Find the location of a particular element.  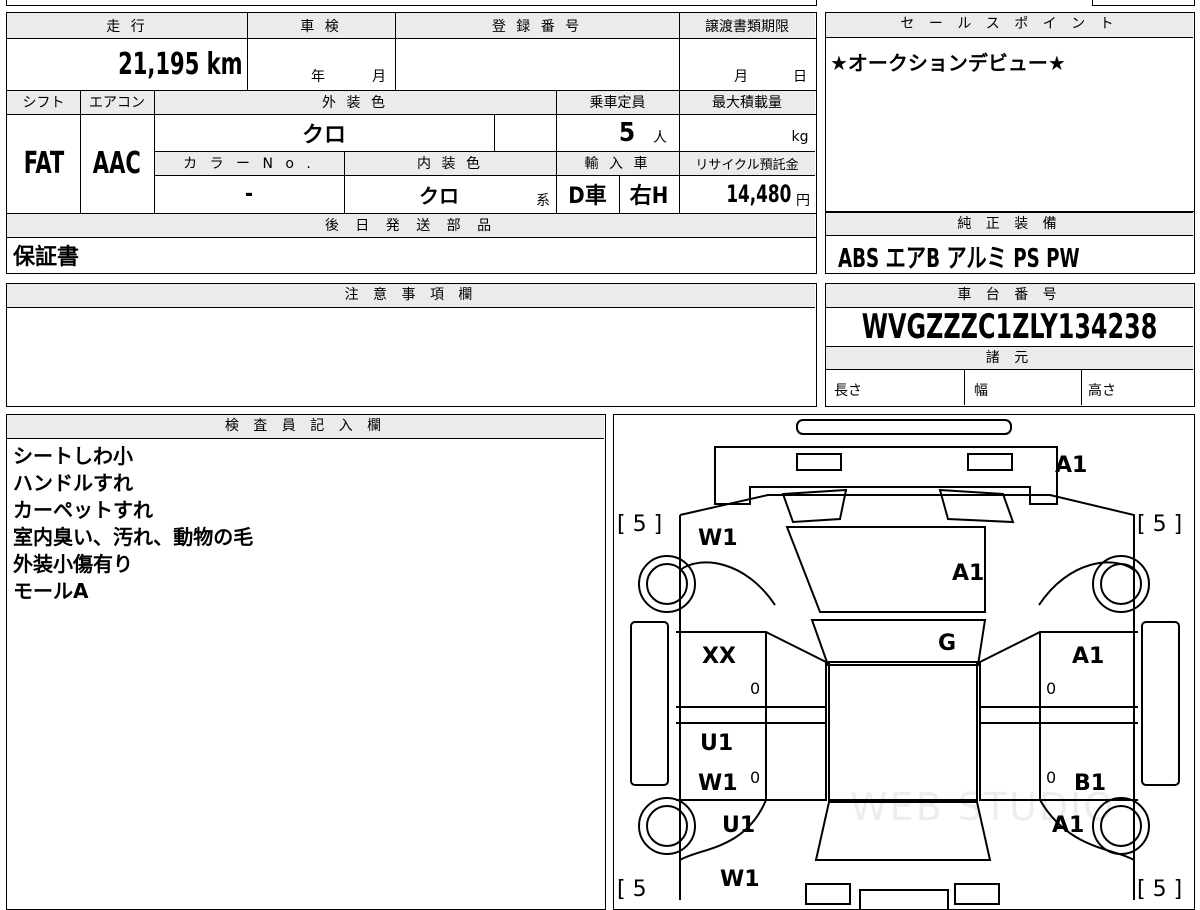

load-unit: kg is located at coordinates (800, 137).